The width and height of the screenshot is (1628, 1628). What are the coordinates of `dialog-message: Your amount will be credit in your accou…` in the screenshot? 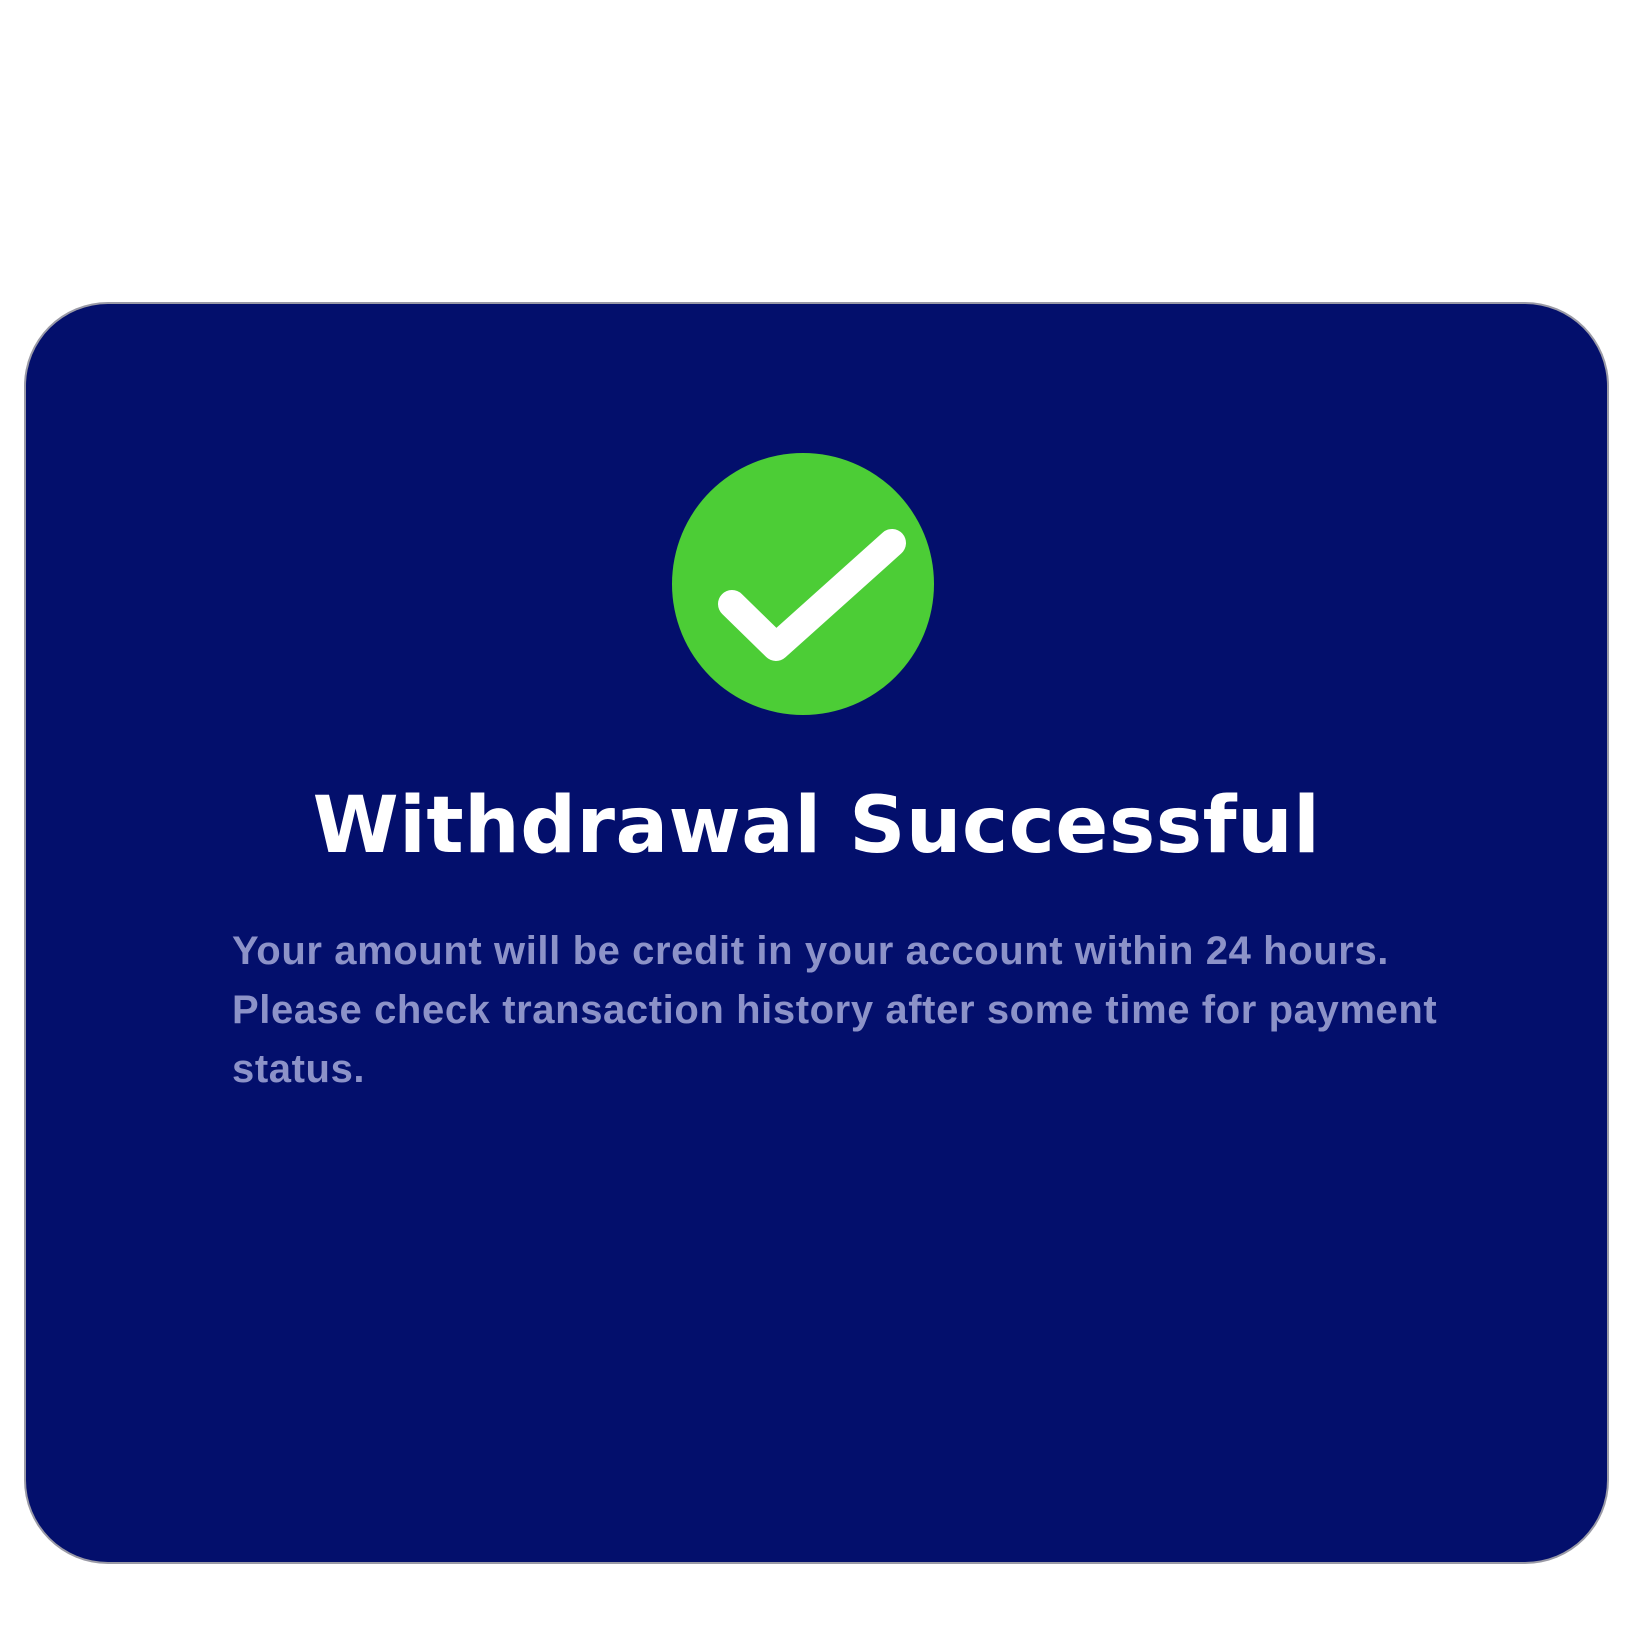 It's located at (835, 1010).